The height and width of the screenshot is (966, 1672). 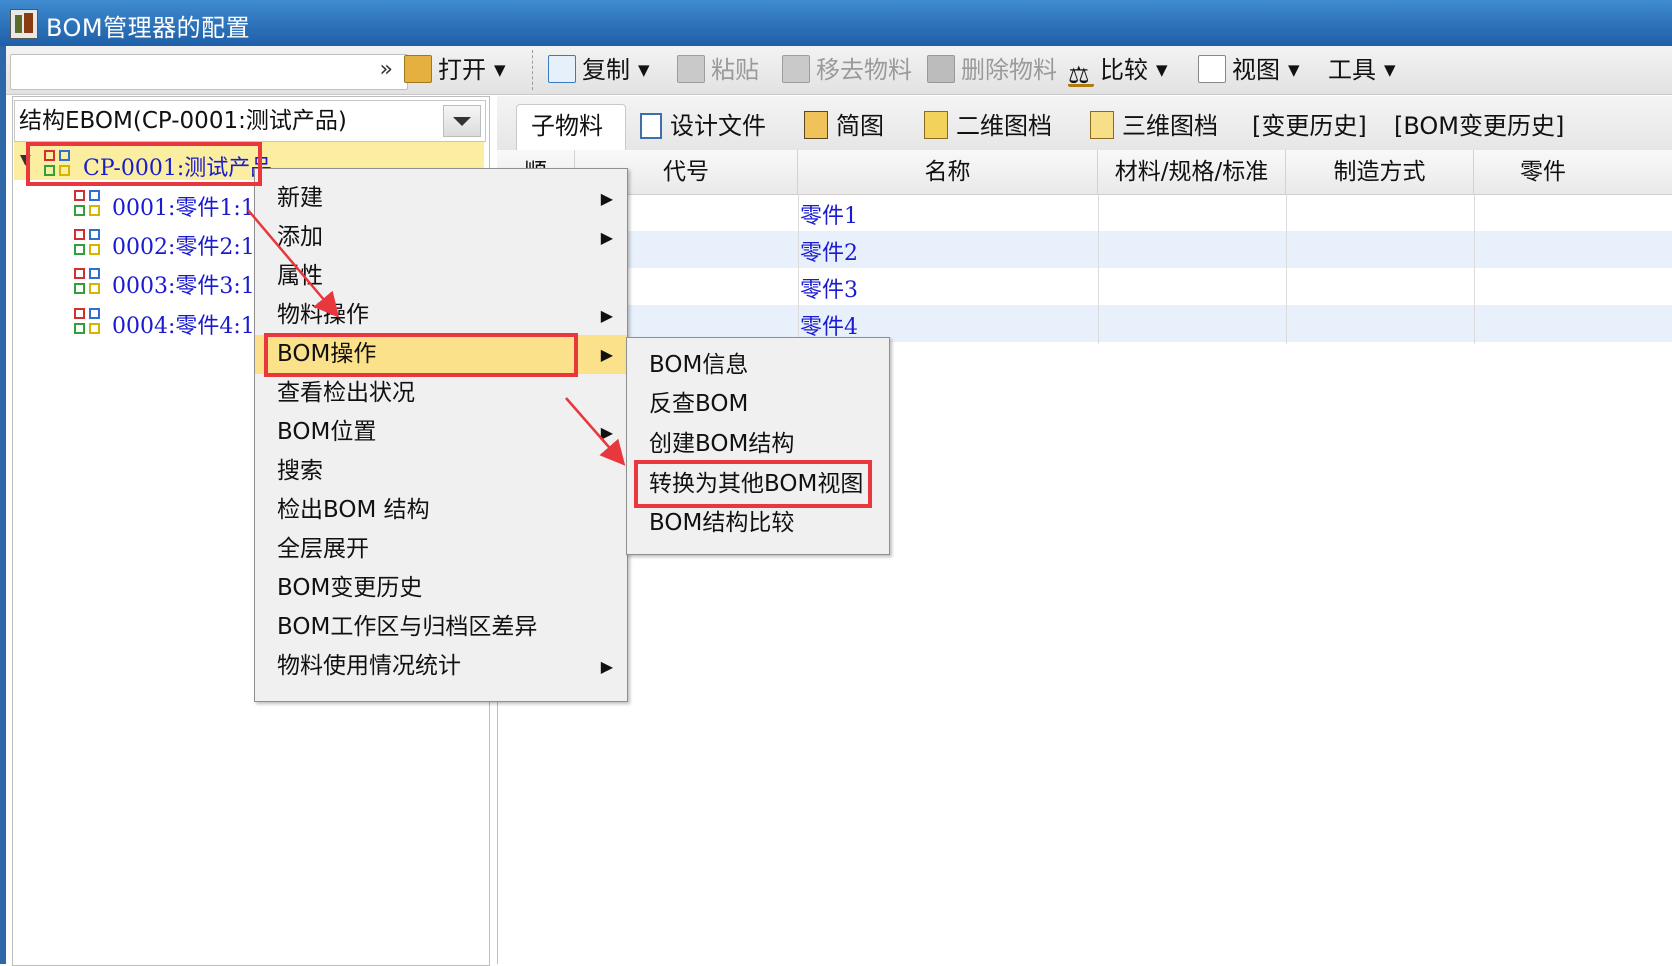 I want to click on arrow-to-convert, so click(x=595, y=431).